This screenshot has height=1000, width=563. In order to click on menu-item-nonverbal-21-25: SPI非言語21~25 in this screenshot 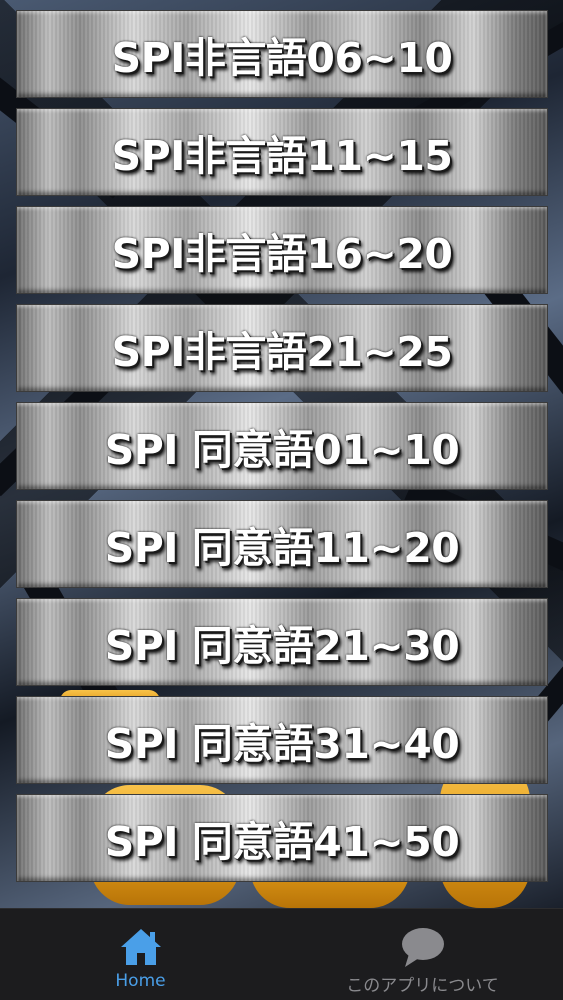, I will do `click(282, 348)`.